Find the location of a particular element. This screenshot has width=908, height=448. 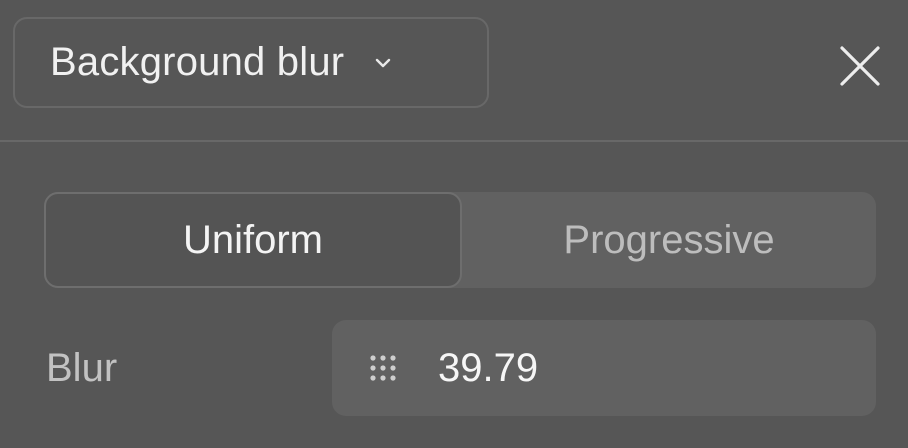

blur-value-field: 39.79 is located at coordinates (604, 368).